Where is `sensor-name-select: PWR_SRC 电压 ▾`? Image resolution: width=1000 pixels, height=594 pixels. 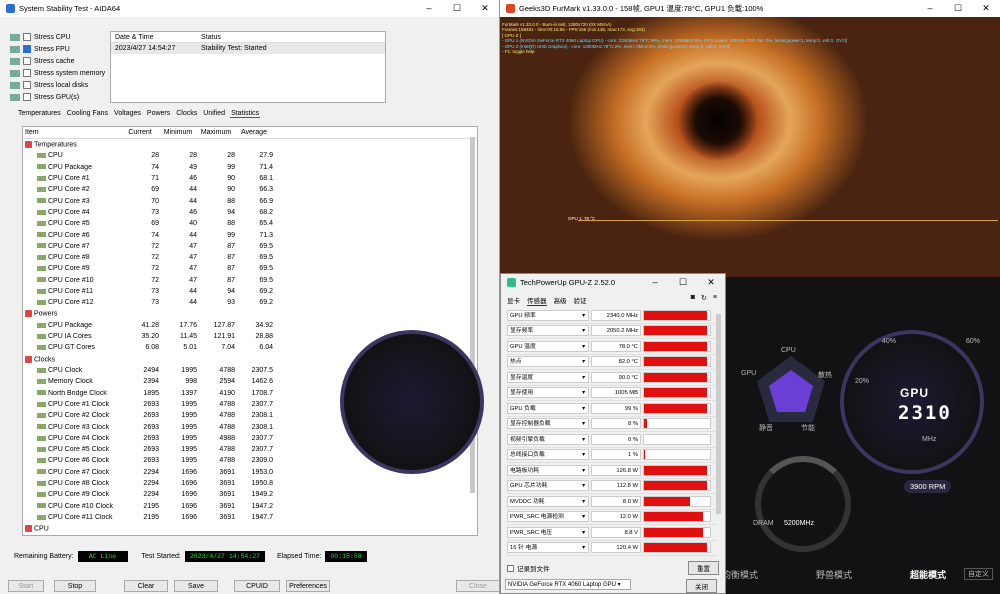
sensor-name-select: PWR_SRC 电压 ▾ is located at coordinates (548, 532).